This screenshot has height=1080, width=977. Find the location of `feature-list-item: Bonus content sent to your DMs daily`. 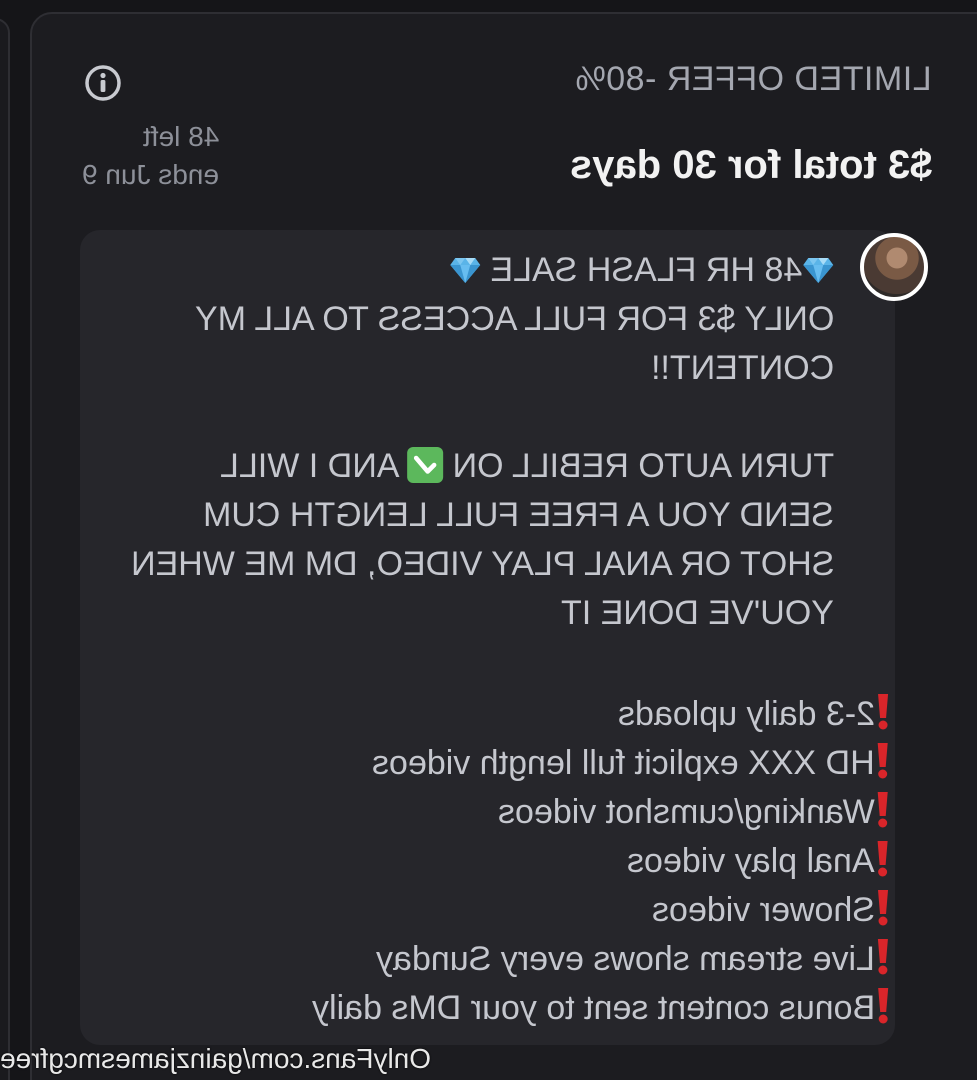

feature-list-item: Bonus content sent to your DMs daily is located at coordinates (606, 1008).